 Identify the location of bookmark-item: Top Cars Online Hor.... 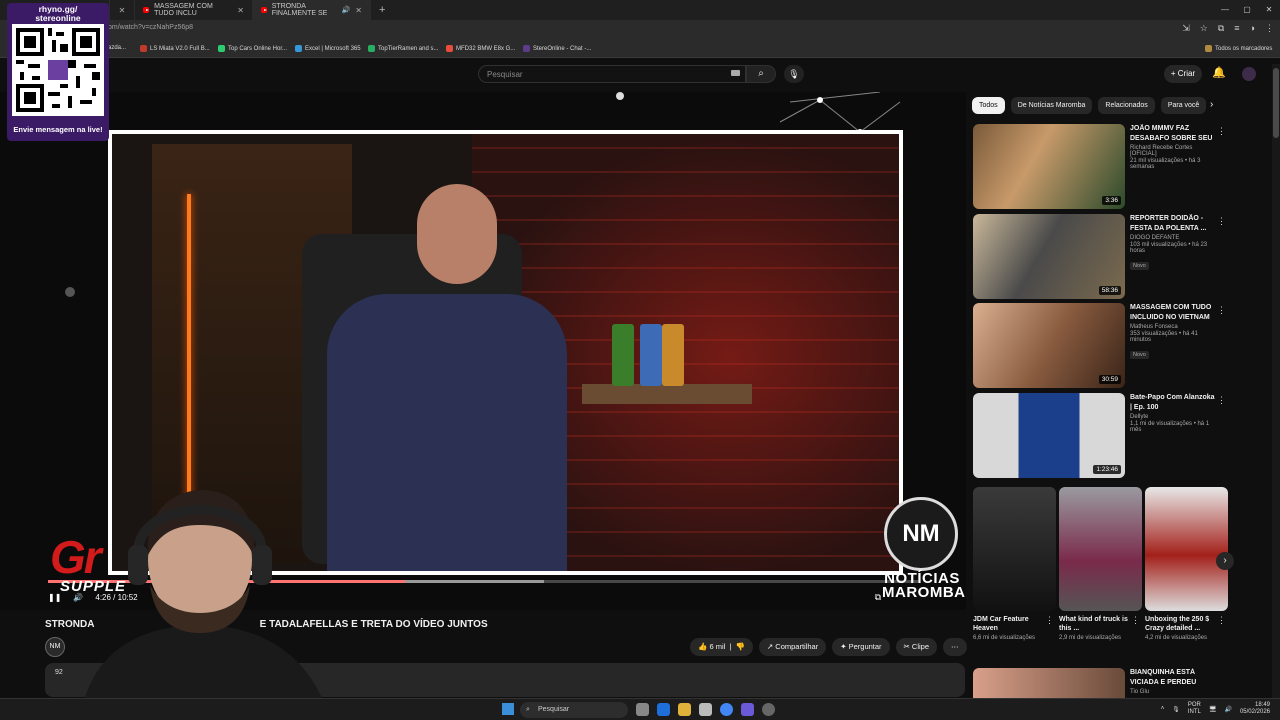
(252, 48).